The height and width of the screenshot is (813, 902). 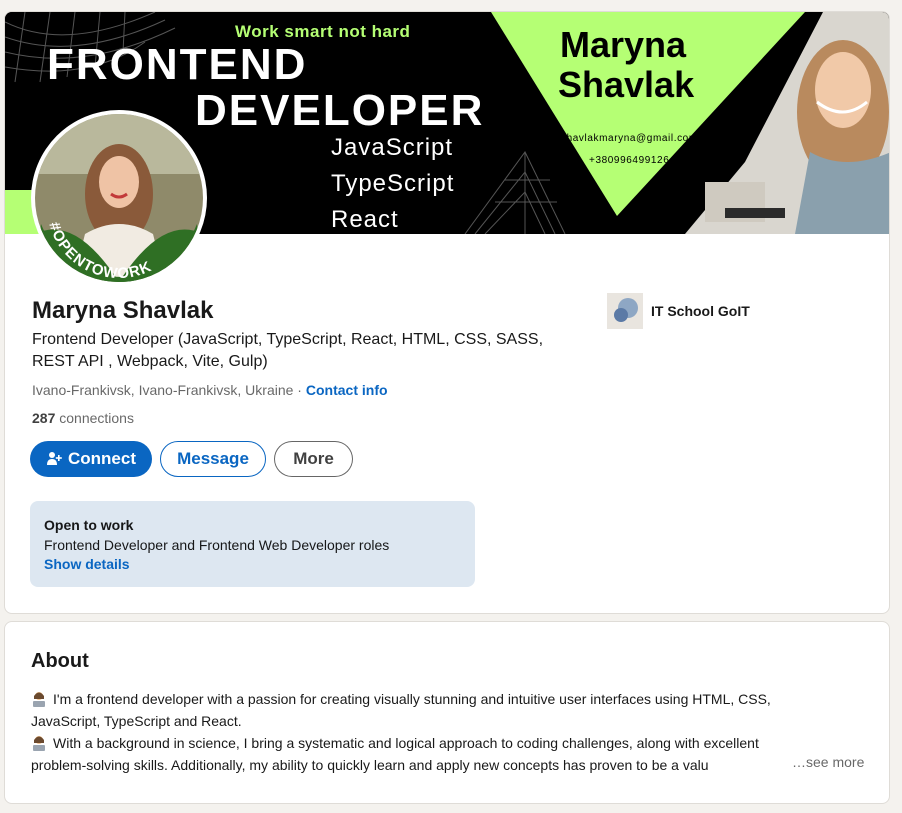 I want to click on about-title: About, so click(x=60, y=661).